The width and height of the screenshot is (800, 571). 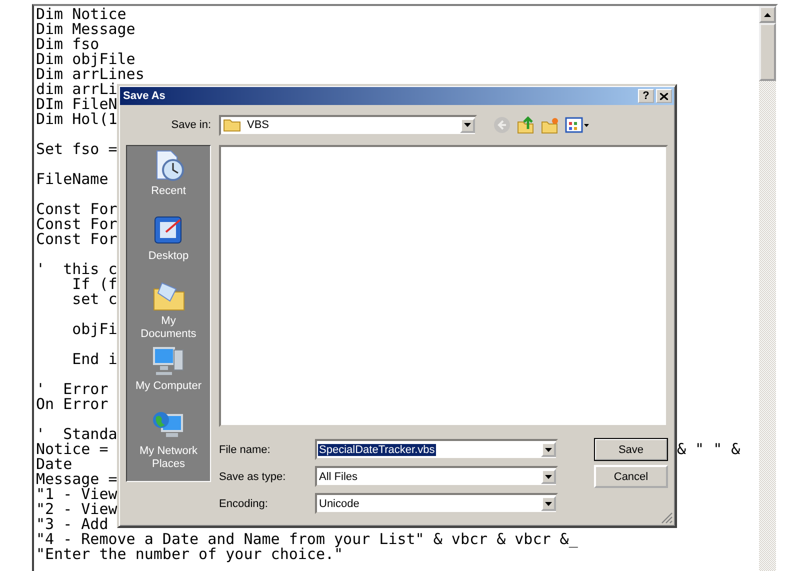 I want to click on save-in-label: Save in:, so click(x=190, y=125).